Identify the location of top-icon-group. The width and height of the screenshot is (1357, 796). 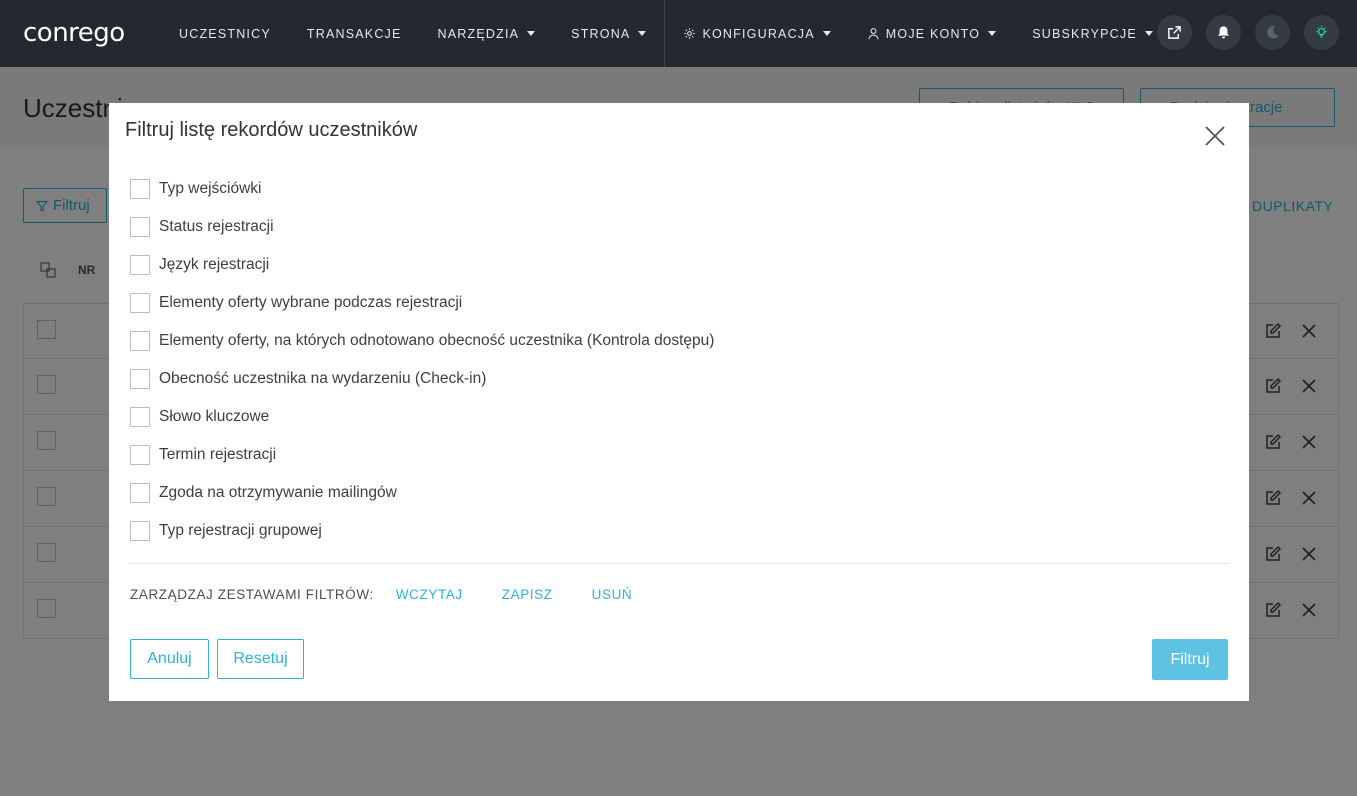
(1248, 32).